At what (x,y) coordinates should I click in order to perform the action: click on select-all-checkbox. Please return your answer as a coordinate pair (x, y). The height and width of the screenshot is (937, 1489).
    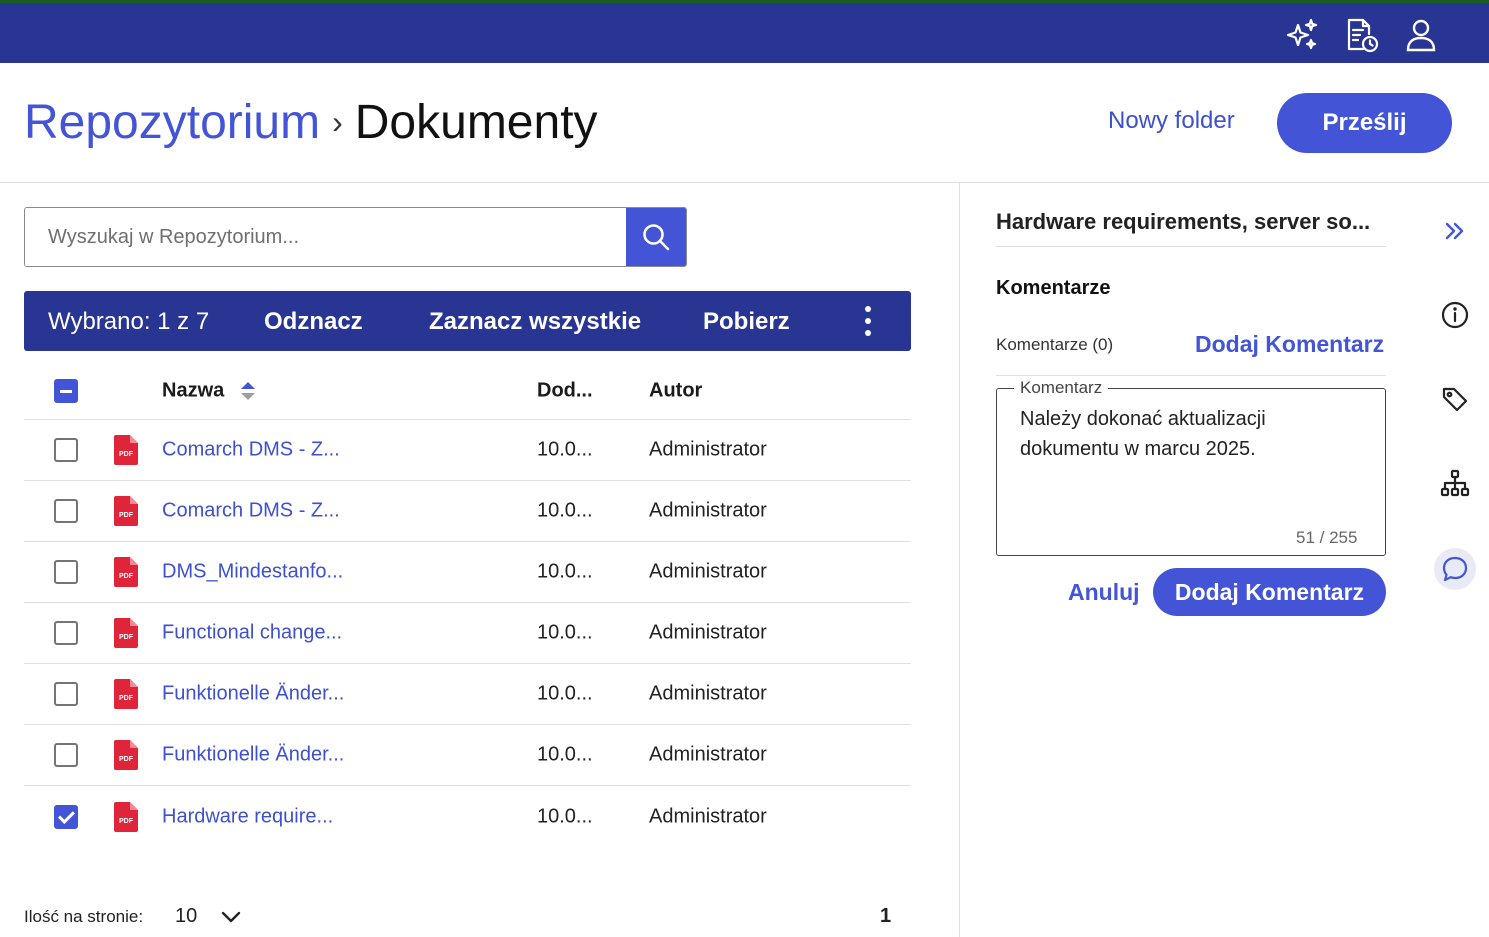
    Looking at the image, I should click on (66, 391).